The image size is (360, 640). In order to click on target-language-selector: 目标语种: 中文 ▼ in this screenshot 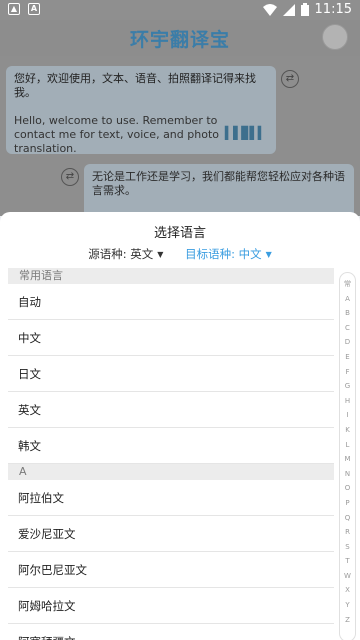, I will do `click(228, 254)`.